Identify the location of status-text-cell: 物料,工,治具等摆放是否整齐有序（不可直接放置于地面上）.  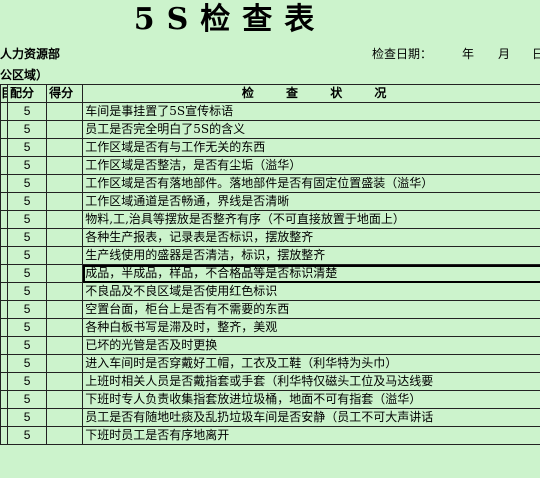
(311, 219).